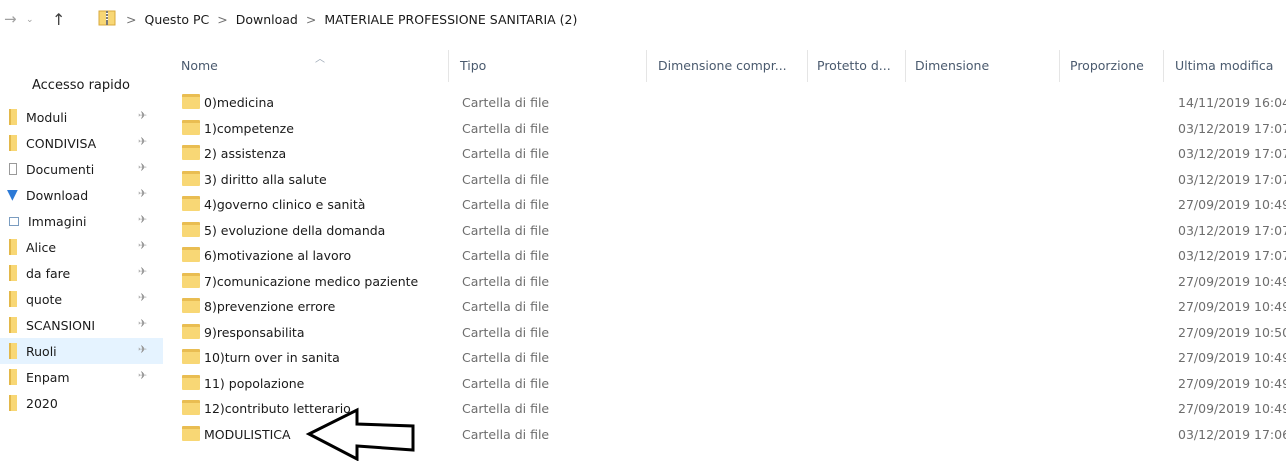 This screenshot has width=1286, height=461. I want to click on column-header-type: Tipo, so click(473, 65).